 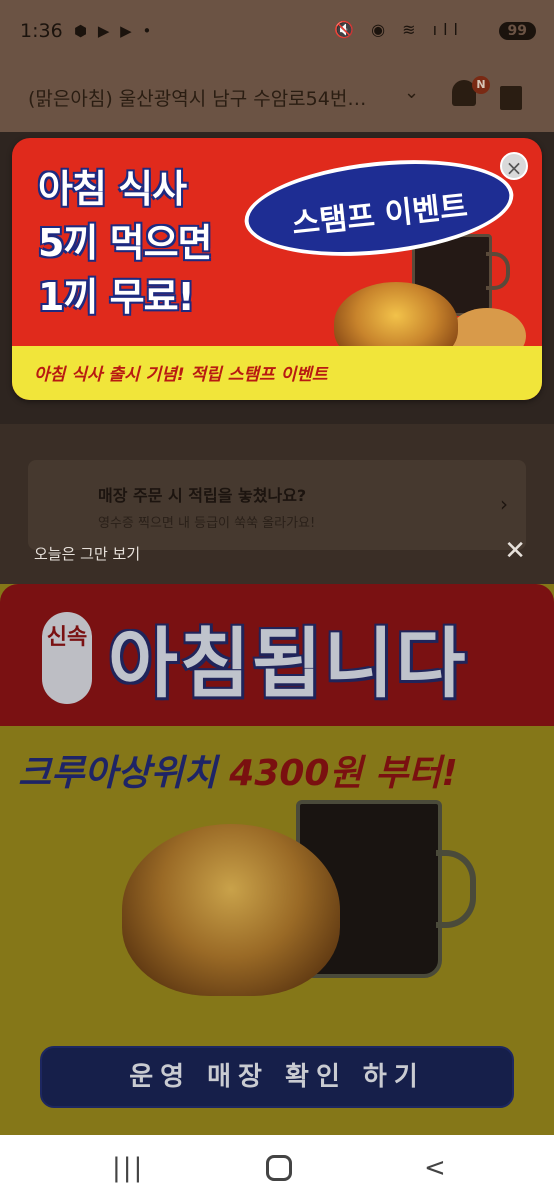 I want to click on home-icon, so click(x=279, y=1168).